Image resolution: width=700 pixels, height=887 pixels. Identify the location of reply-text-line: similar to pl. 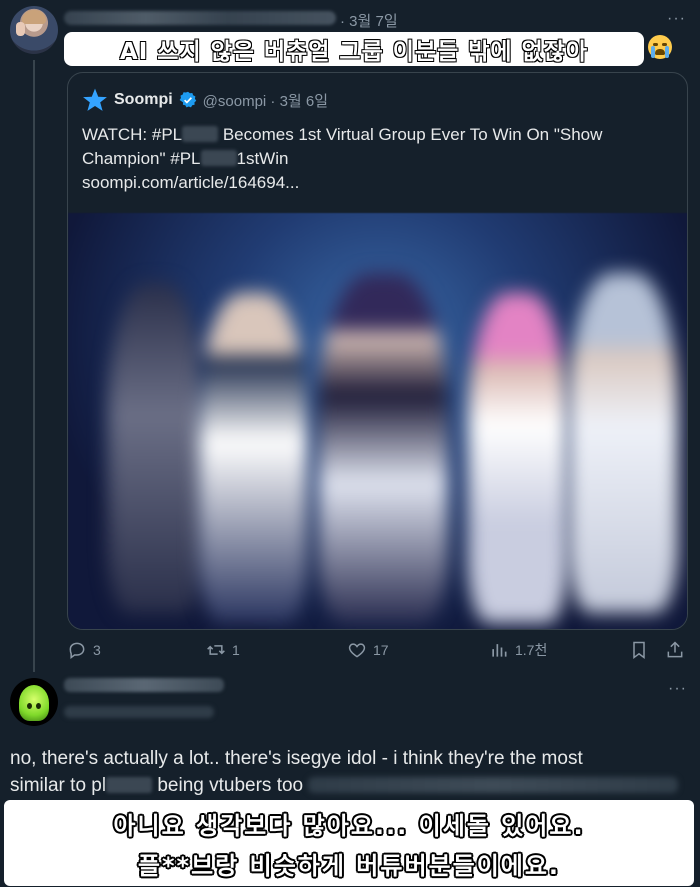
(58, 785).